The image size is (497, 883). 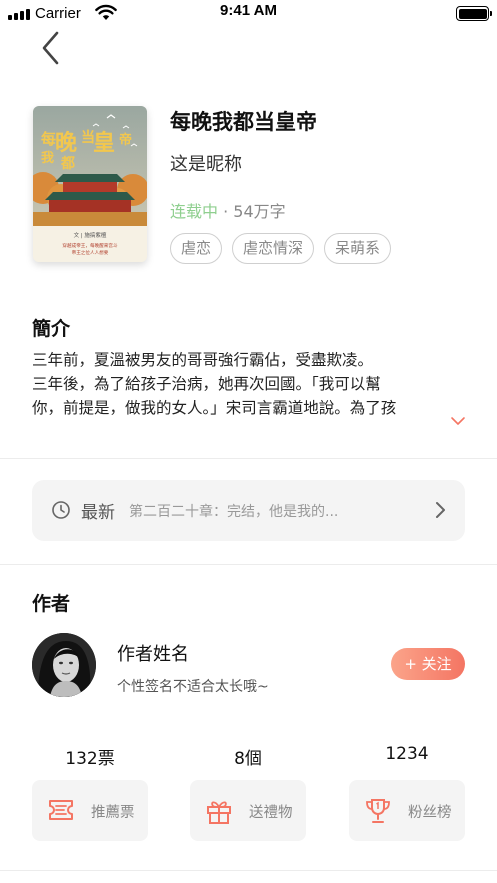 I want to click on intro-line: 三年前，夏溫被男友的哥哥強行霸佔，受盡欺凌。, so click(x=203, y=360).